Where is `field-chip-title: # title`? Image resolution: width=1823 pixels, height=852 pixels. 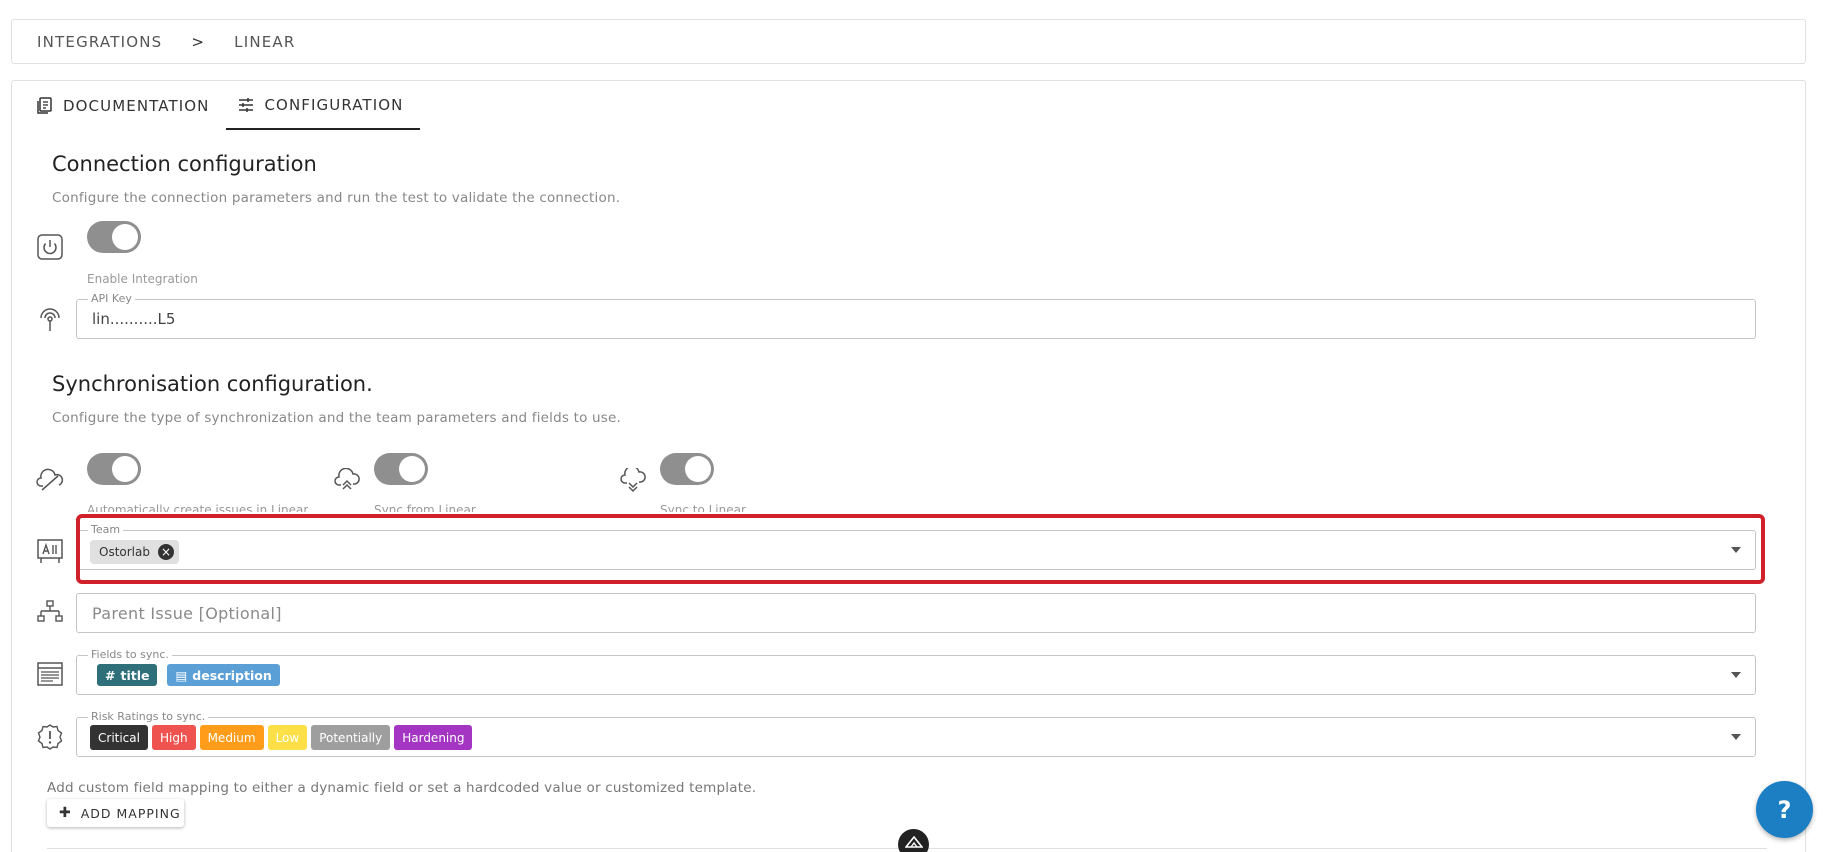
field-chip-title: # title is located at coordinates (127, 675).